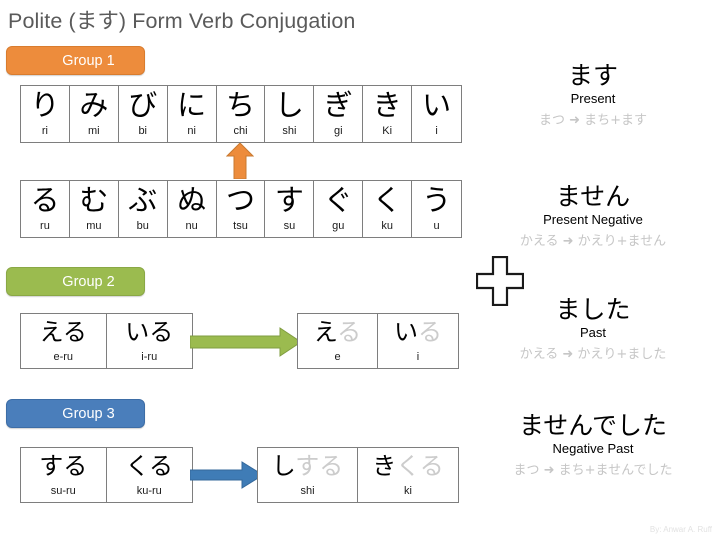  I want to click on kana-cell: ぎ gi, so click(339, 114).